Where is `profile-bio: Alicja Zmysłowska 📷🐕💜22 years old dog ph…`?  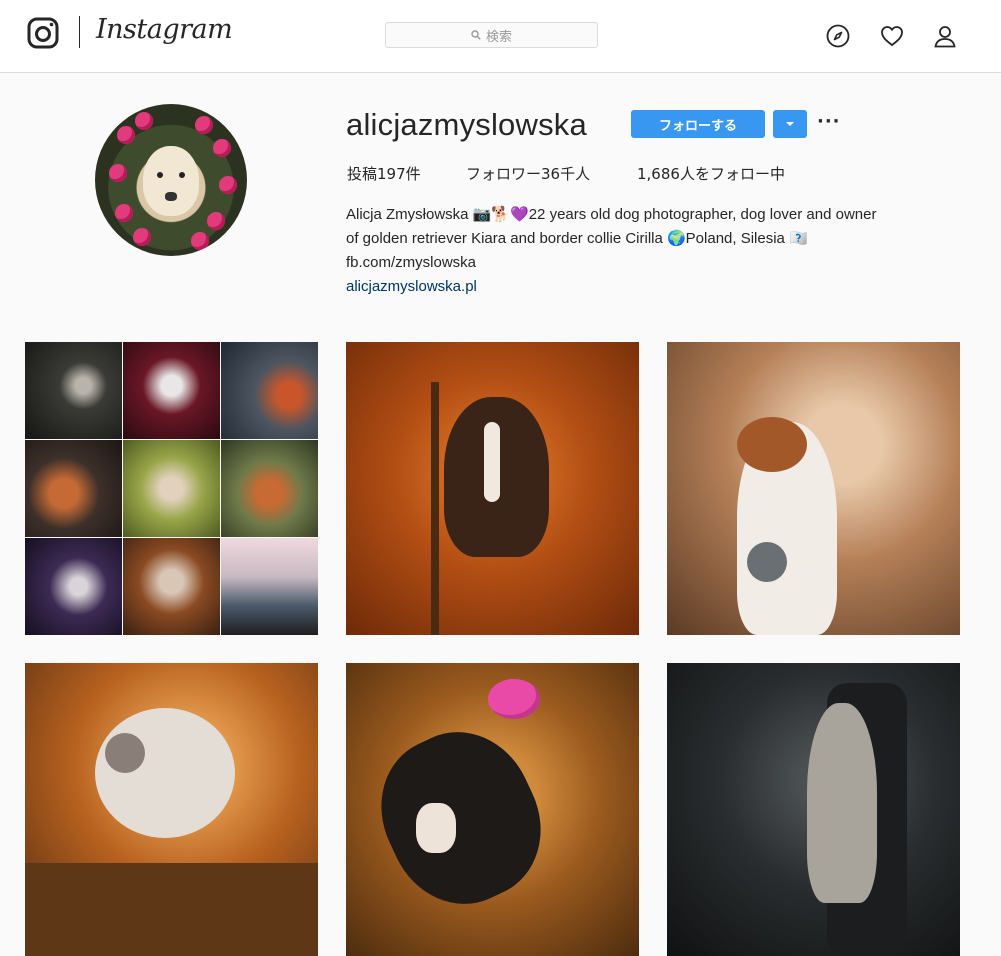
profile-bio: Alicja Zmysłowska 📷🐕💜22 years old dog ph… is located at coordinates (656, 251).